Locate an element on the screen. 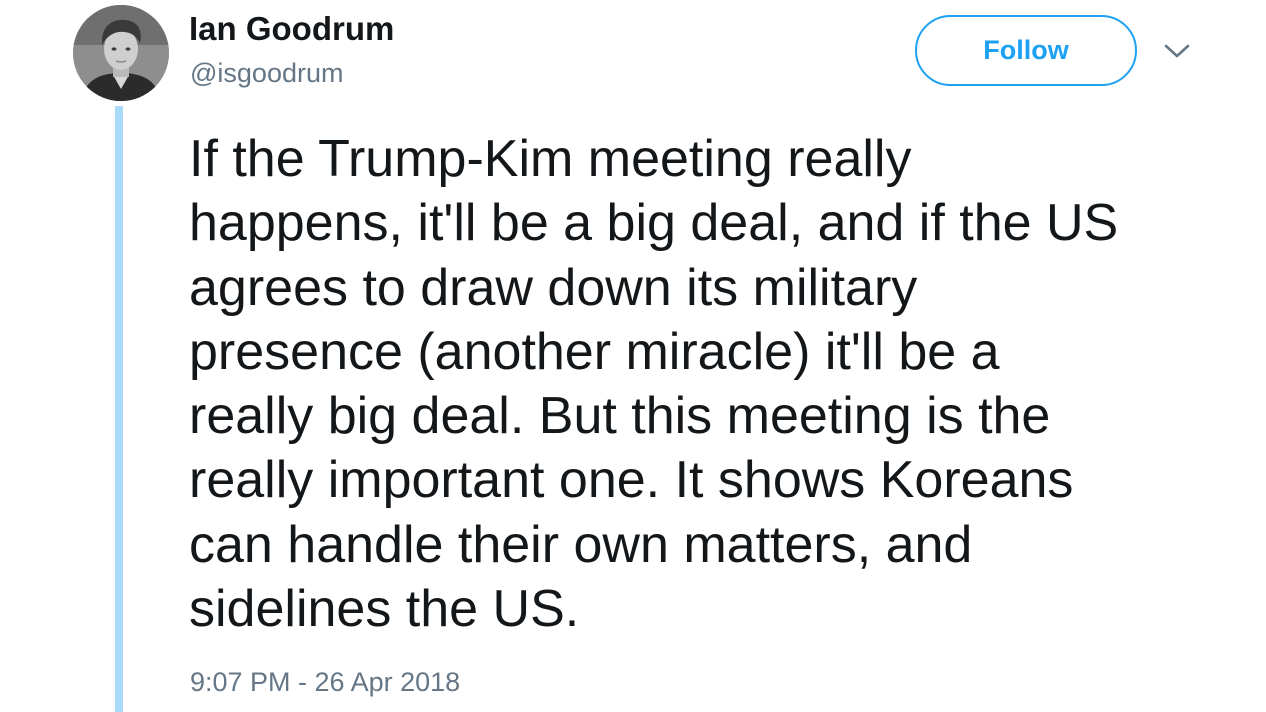 This screenshot has width=1266, height=712. avatar is located at coordinates (121, 53).